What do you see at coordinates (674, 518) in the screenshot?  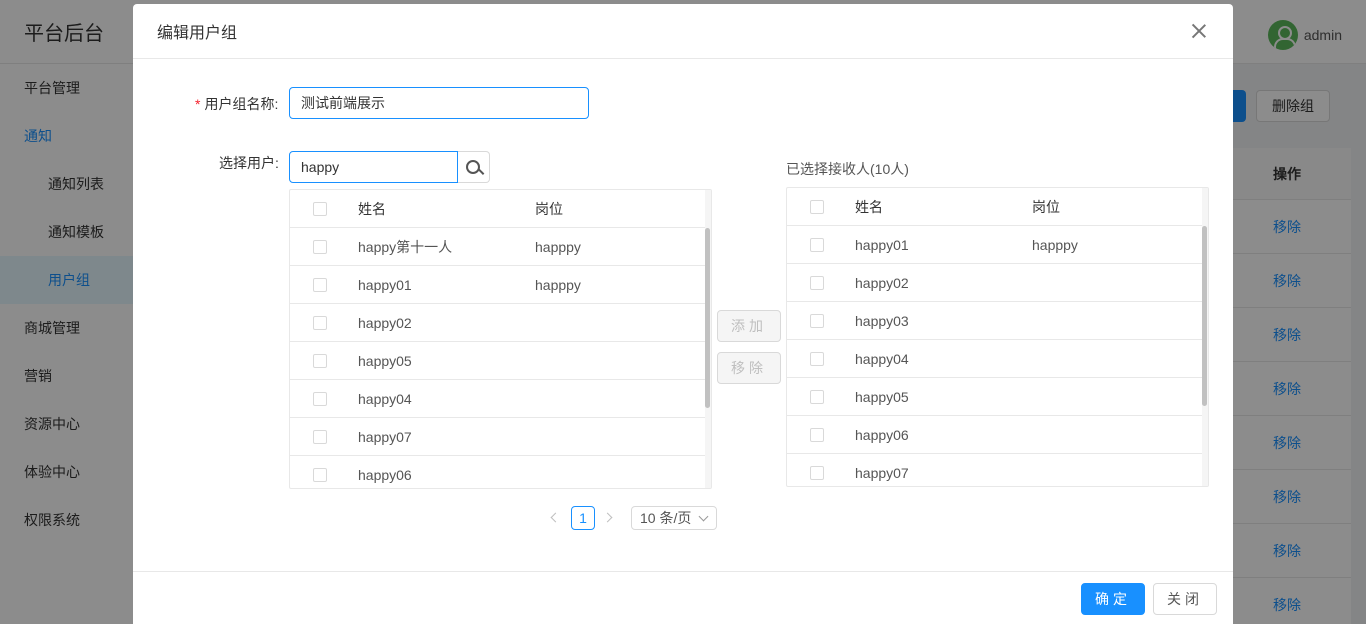 I see `page-size-select: 10 条/页` at bounding box center [674, 518].